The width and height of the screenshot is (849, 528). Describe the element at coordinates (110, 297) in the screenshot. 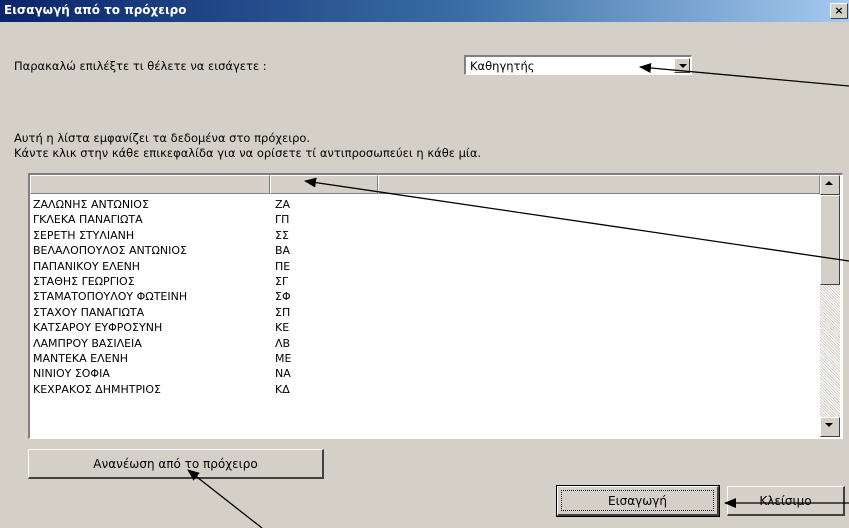

I see `list-item-name: ΣΤΑΜΑΤΟΠΟΥΛΟΥ ΦΩΤΕΙΝΗ` at that location.